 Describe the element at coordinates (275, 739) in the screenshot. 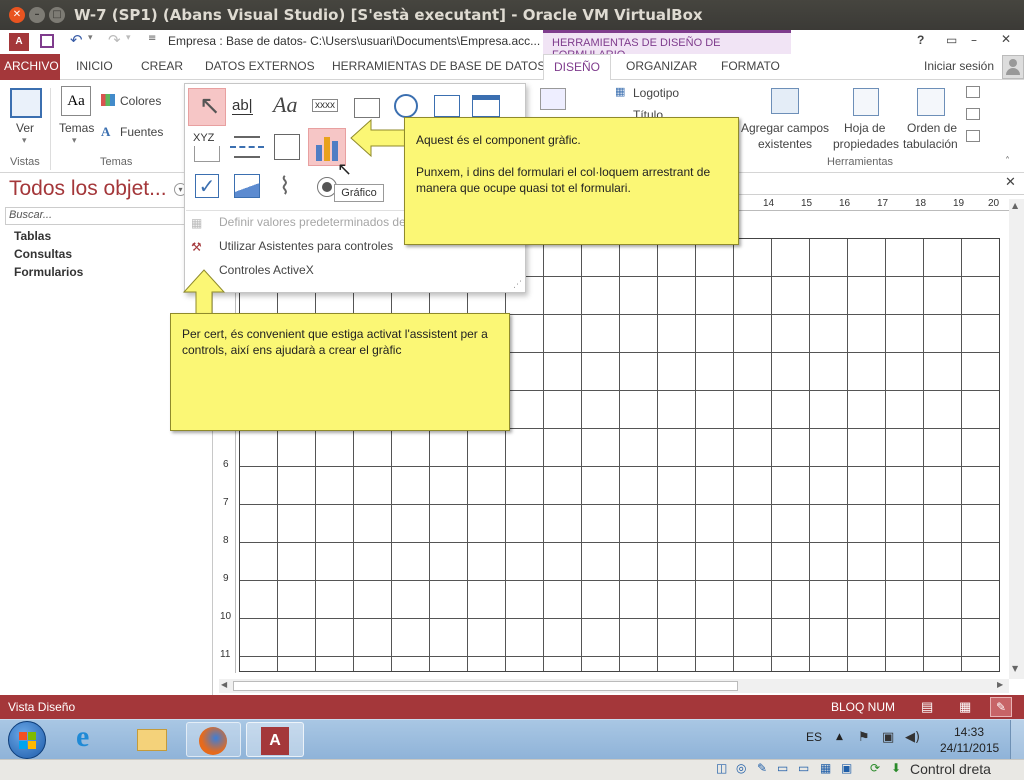

I see `taskbar-access: A` at that location.